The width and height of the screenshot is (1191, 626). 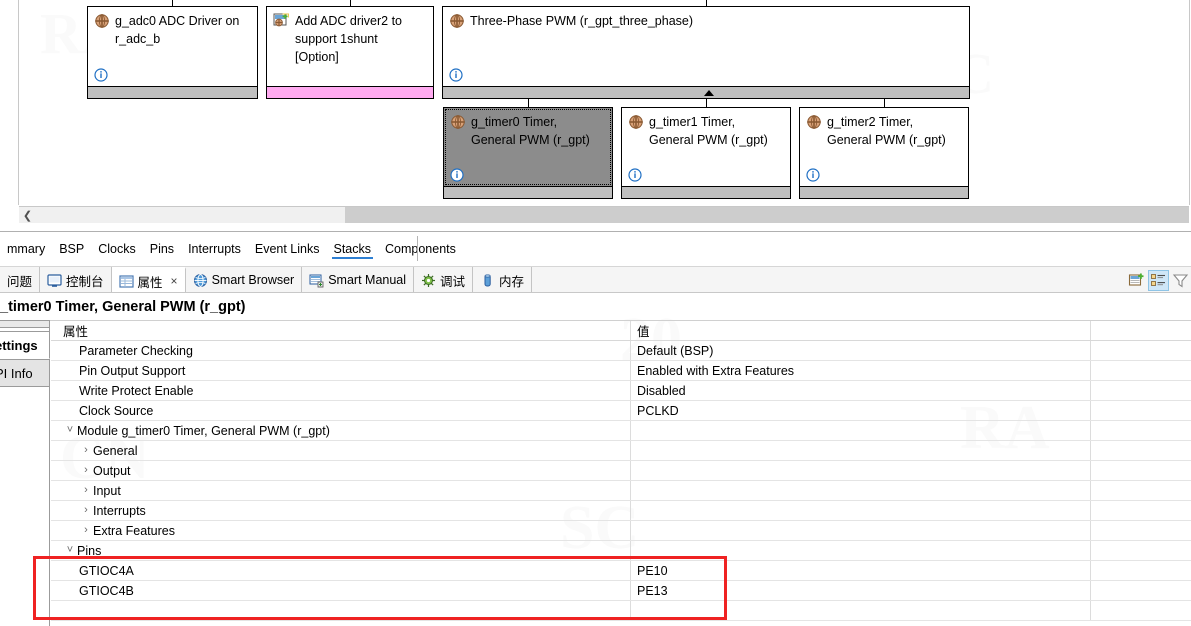 What do you see at coordinates (861, 590) in the screenshot?
I see `row-value-cell: PE13` at bounding box center [861, 590].